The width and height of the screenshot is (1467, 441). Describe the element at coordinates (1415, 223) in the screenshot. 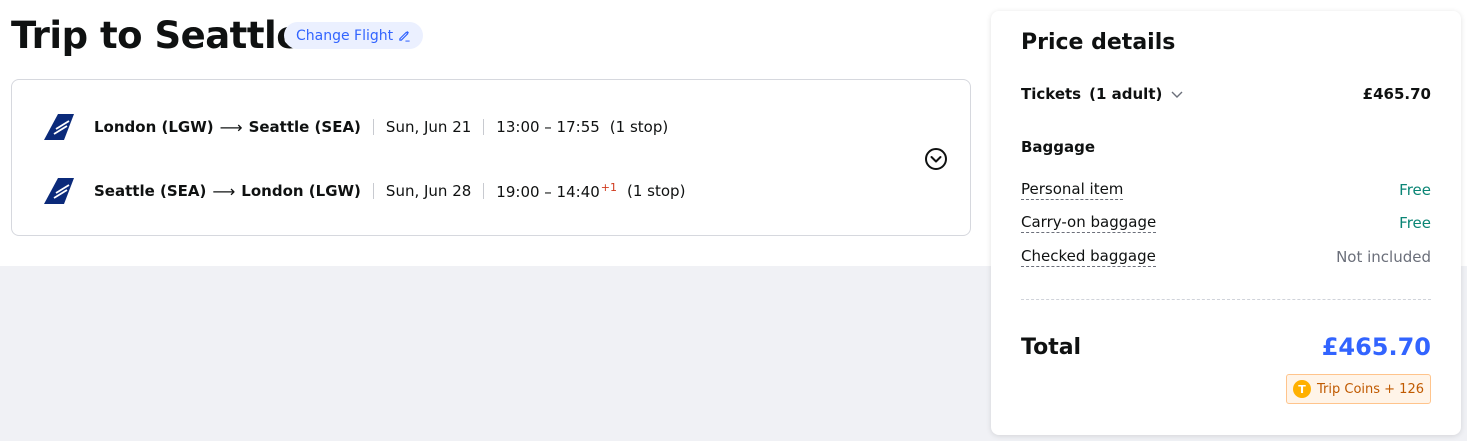

I see `baggage-value-carry-on: Free` at that location.